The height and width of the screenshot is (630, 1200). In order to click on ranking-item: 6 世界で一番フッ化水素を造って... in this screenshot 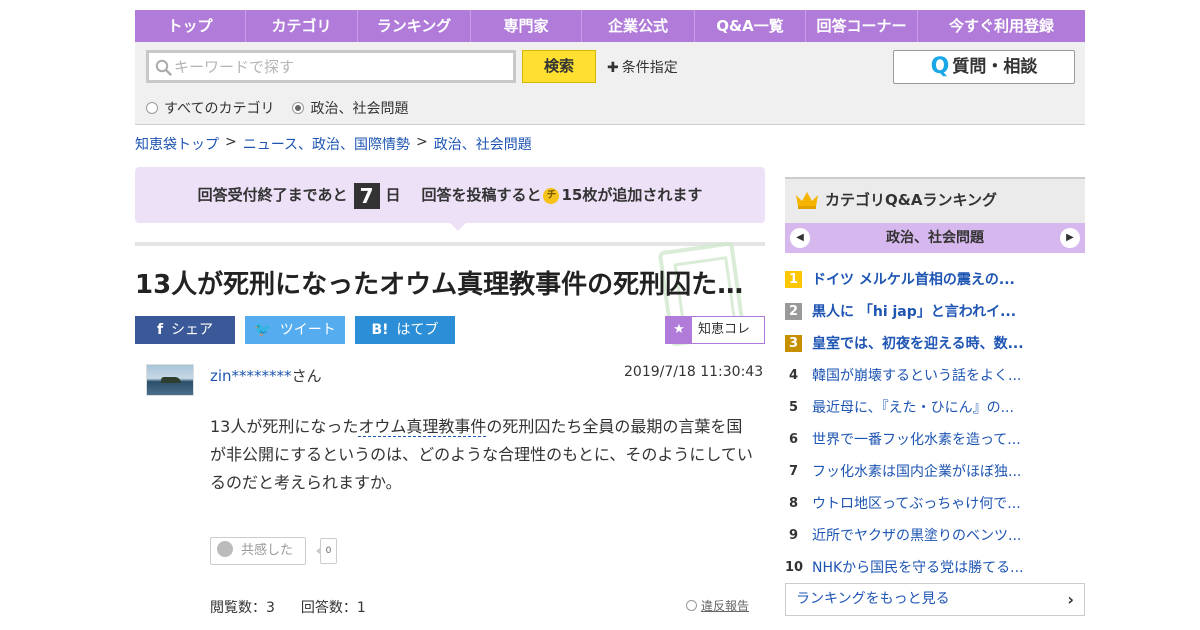, I will do `click(935, 439)`.